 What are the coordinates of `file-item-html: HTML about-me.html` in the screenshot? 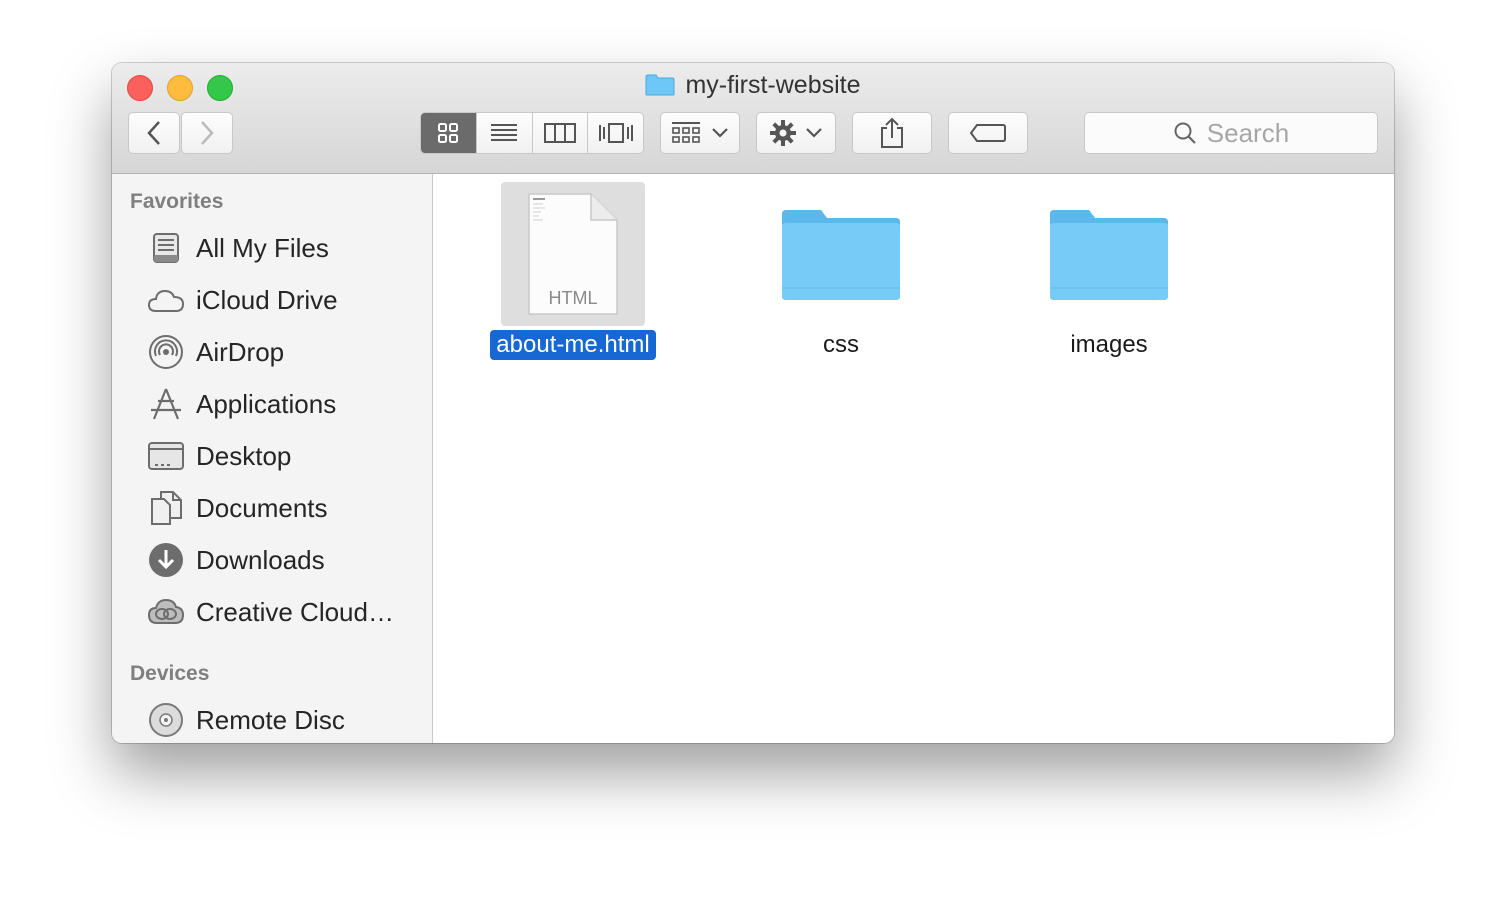 It's located at (573, 271).